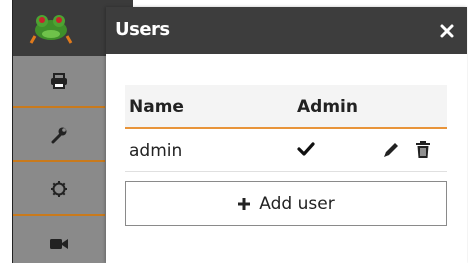 This screenshot has width=468, height=263. Describe the element at coordinates (156, 151) in the screenshot. I see `user-name-cell: admin` at that location.